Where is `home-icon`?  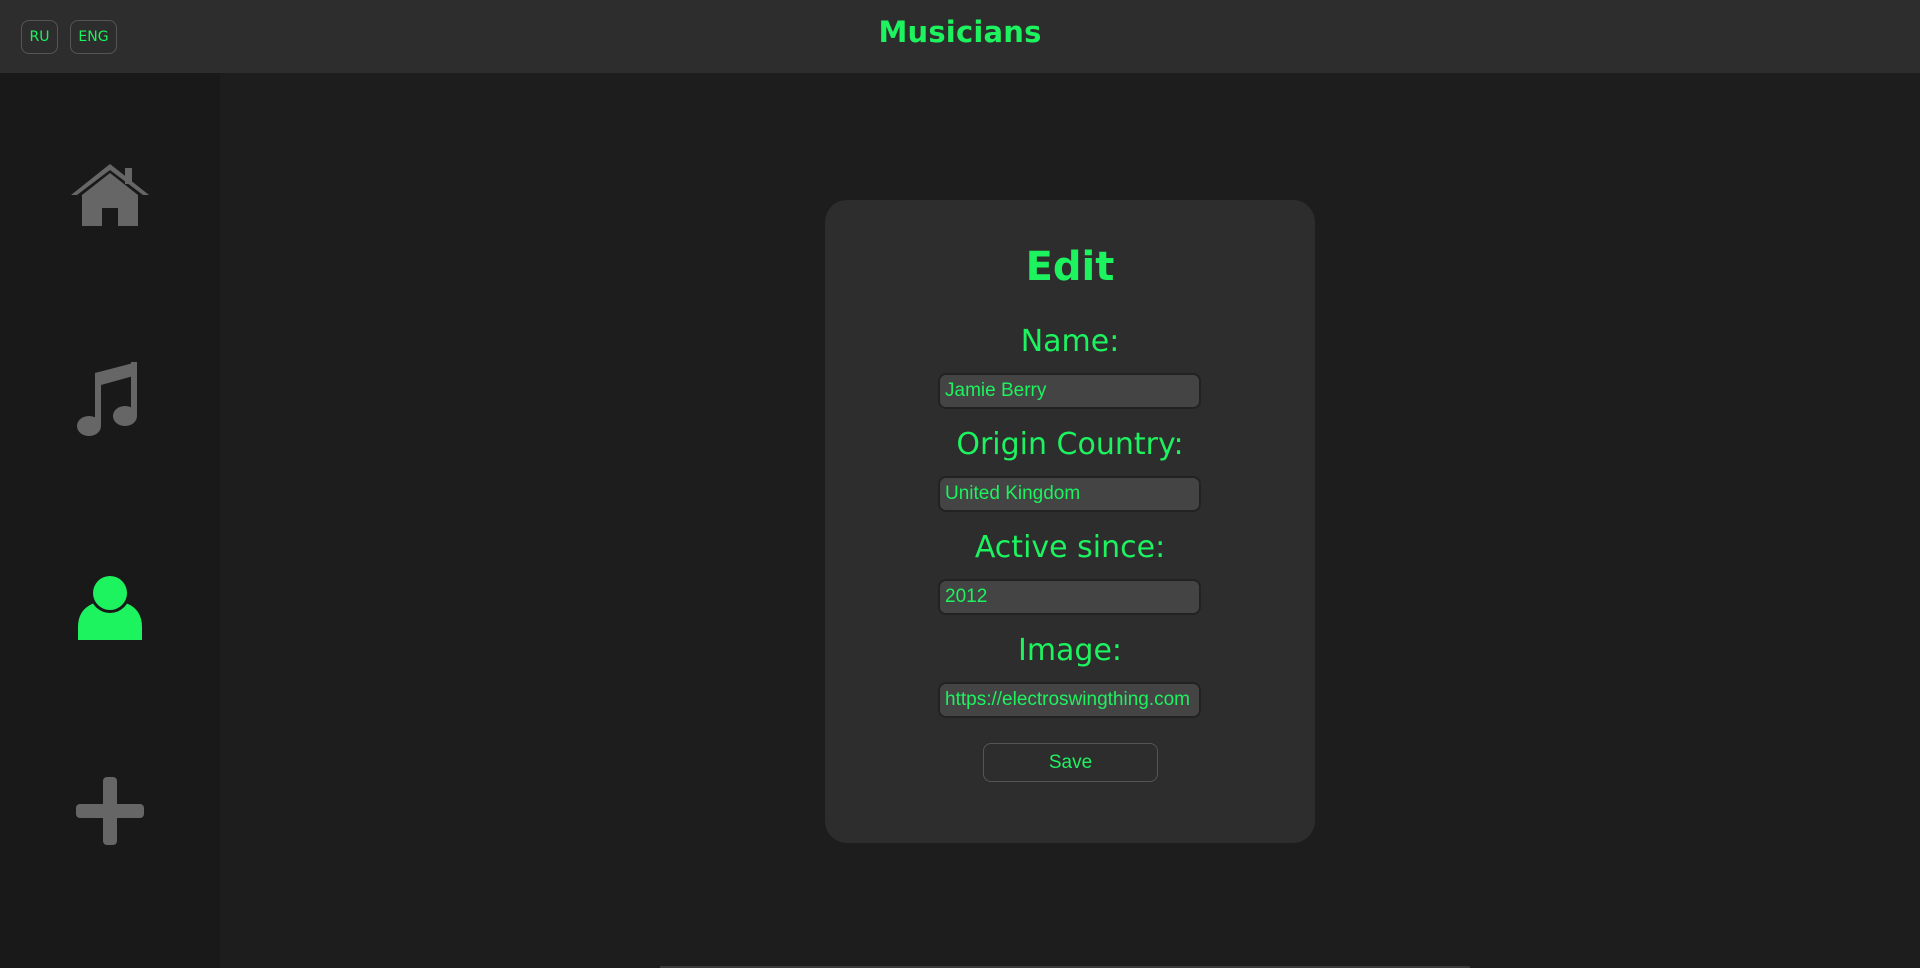 home-icon is located at coordinates (110, 195).